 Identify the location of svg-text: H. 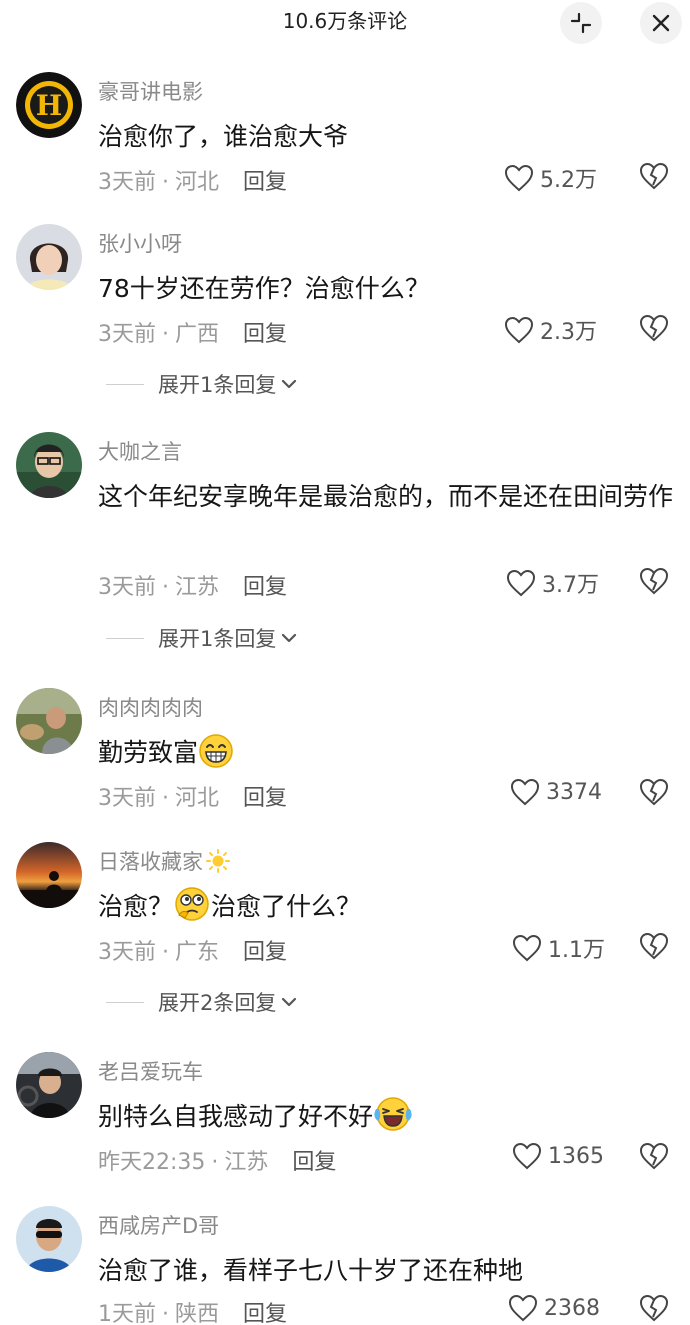
(49, 105).